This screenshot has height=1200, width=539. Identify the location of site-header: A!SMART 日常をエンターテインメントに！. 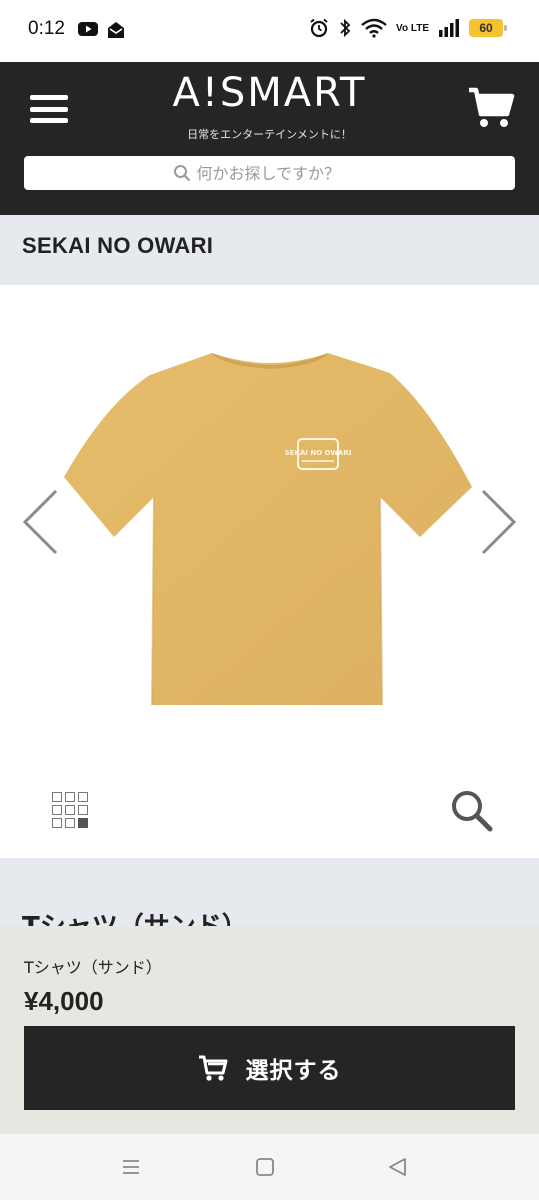
(269, 138).